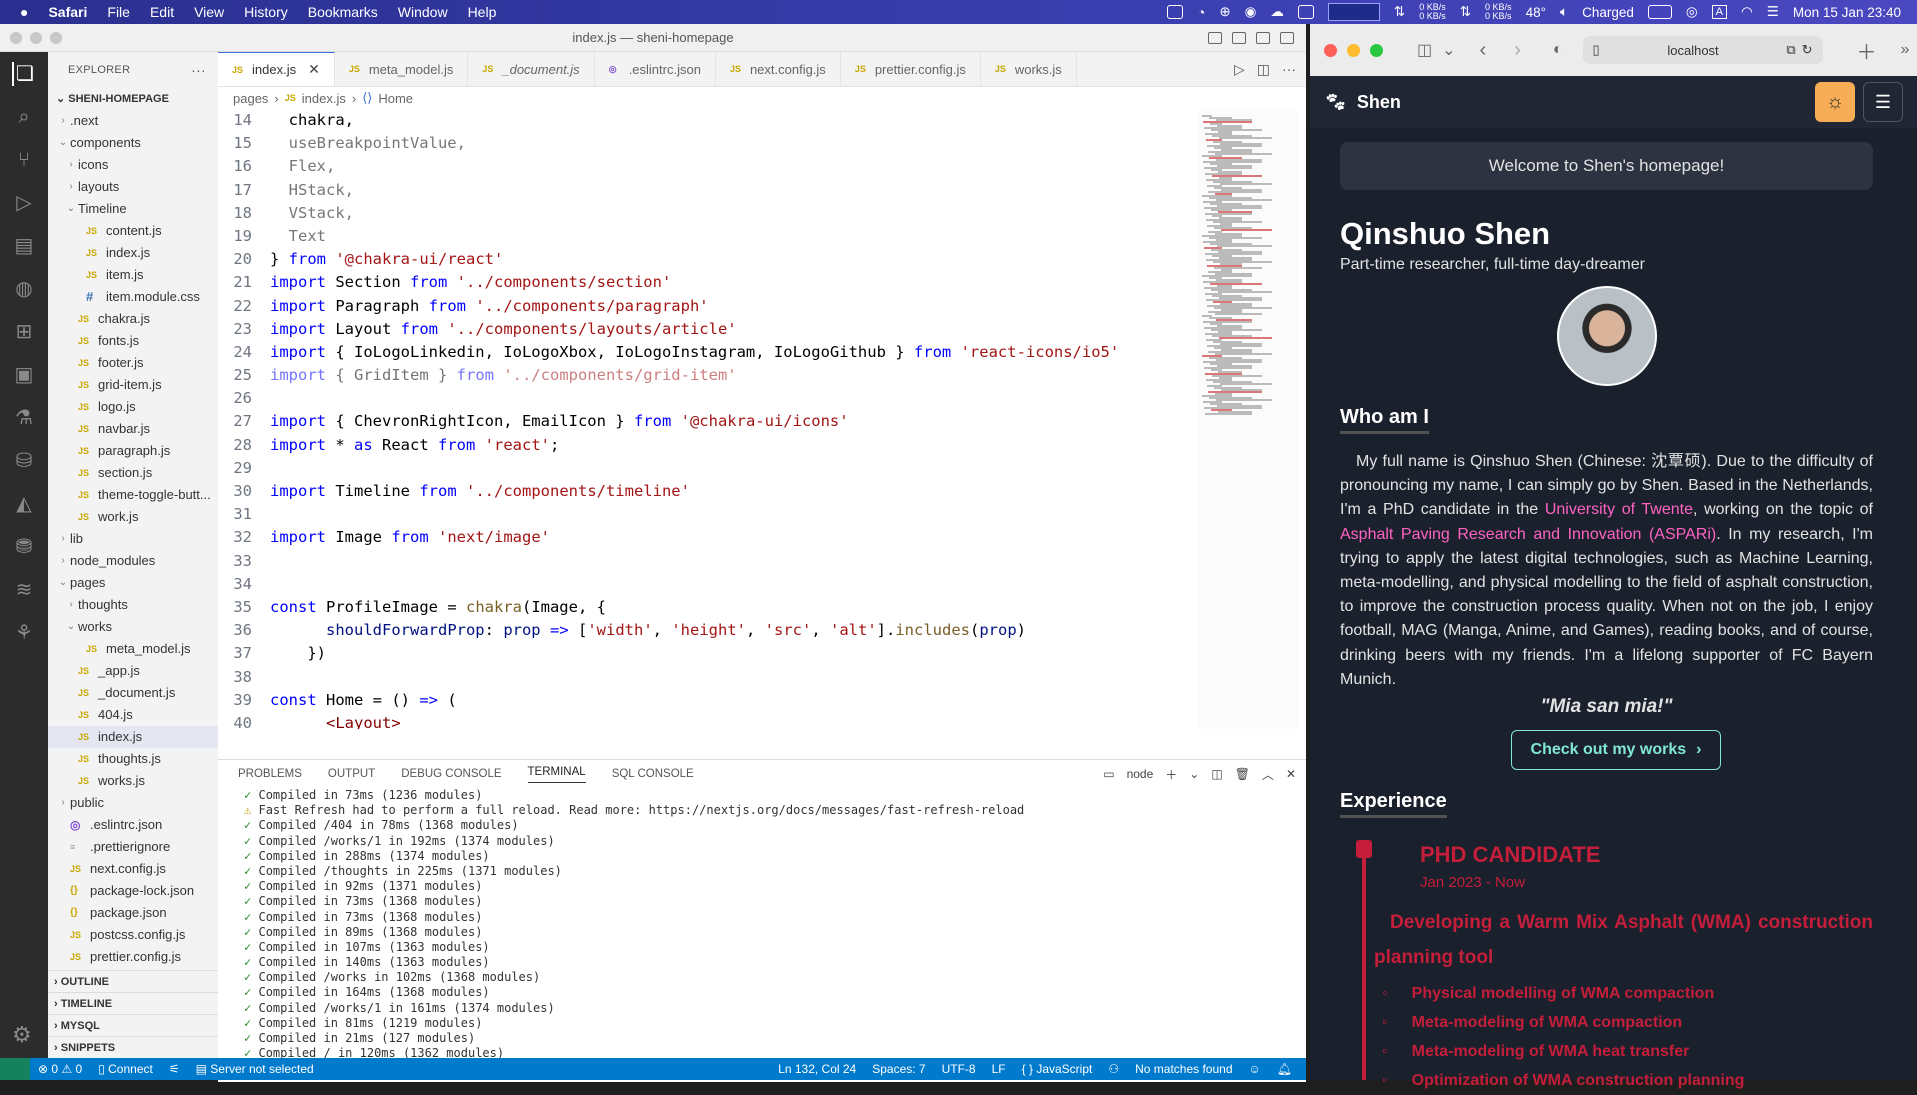  What do you see at coordinates (133, 319) in the screenshot?
I see `tree-file: JS chakra.js` at bounding box center [133, 319].